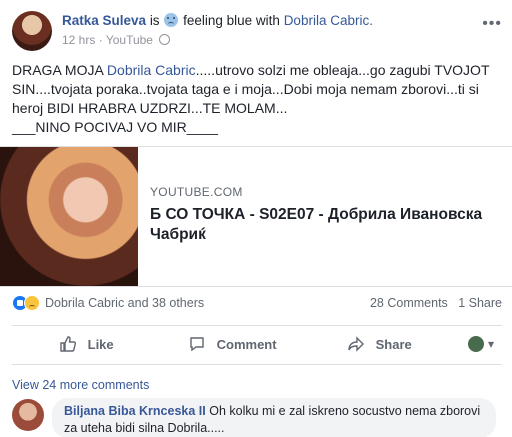 The image size is (512, 437). I want to click on share-button: Share, so click(380, 344).